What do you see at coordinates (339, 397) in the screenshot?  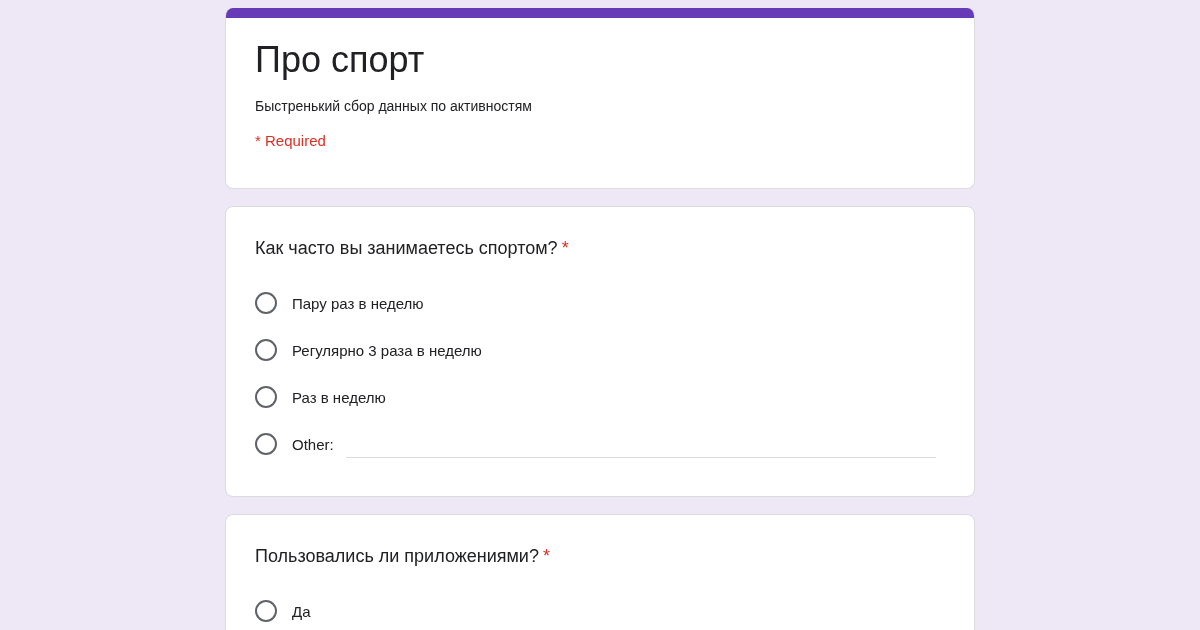 I see `option-label: Раз в неделю` at bounding box center [339, 397].